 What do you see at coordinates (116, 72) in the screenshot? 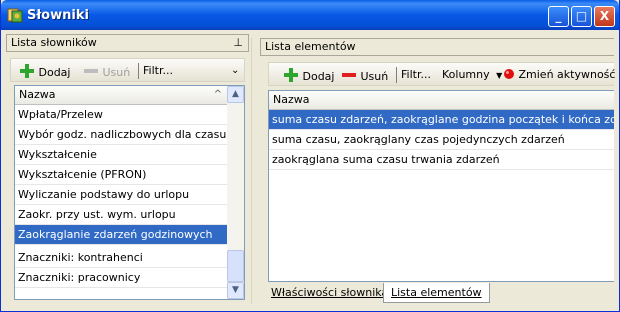
I see `remove-dictionary-label: Usuń` at bounding box center [116, 72].